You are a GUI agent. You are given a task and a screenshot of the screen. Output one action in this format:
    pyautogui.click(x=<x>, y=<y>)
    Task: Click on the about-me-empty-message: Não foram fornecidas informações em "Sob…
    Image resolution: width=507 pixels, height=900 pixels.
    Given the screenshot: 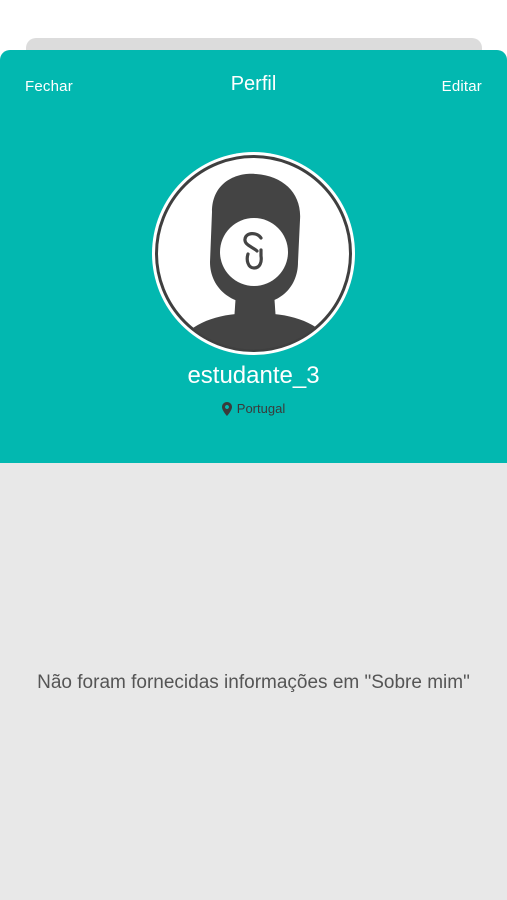 What is the action you would take?
    pyautogui.click(x=253, y=682)
    